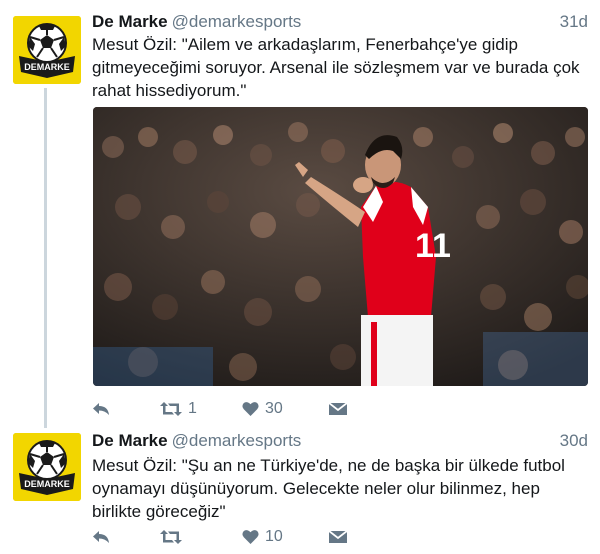  Describe the element at coordinates (340, 23) in the screenshot. I see `tweet-header: De Marke @demarkesports 31d` at that location.